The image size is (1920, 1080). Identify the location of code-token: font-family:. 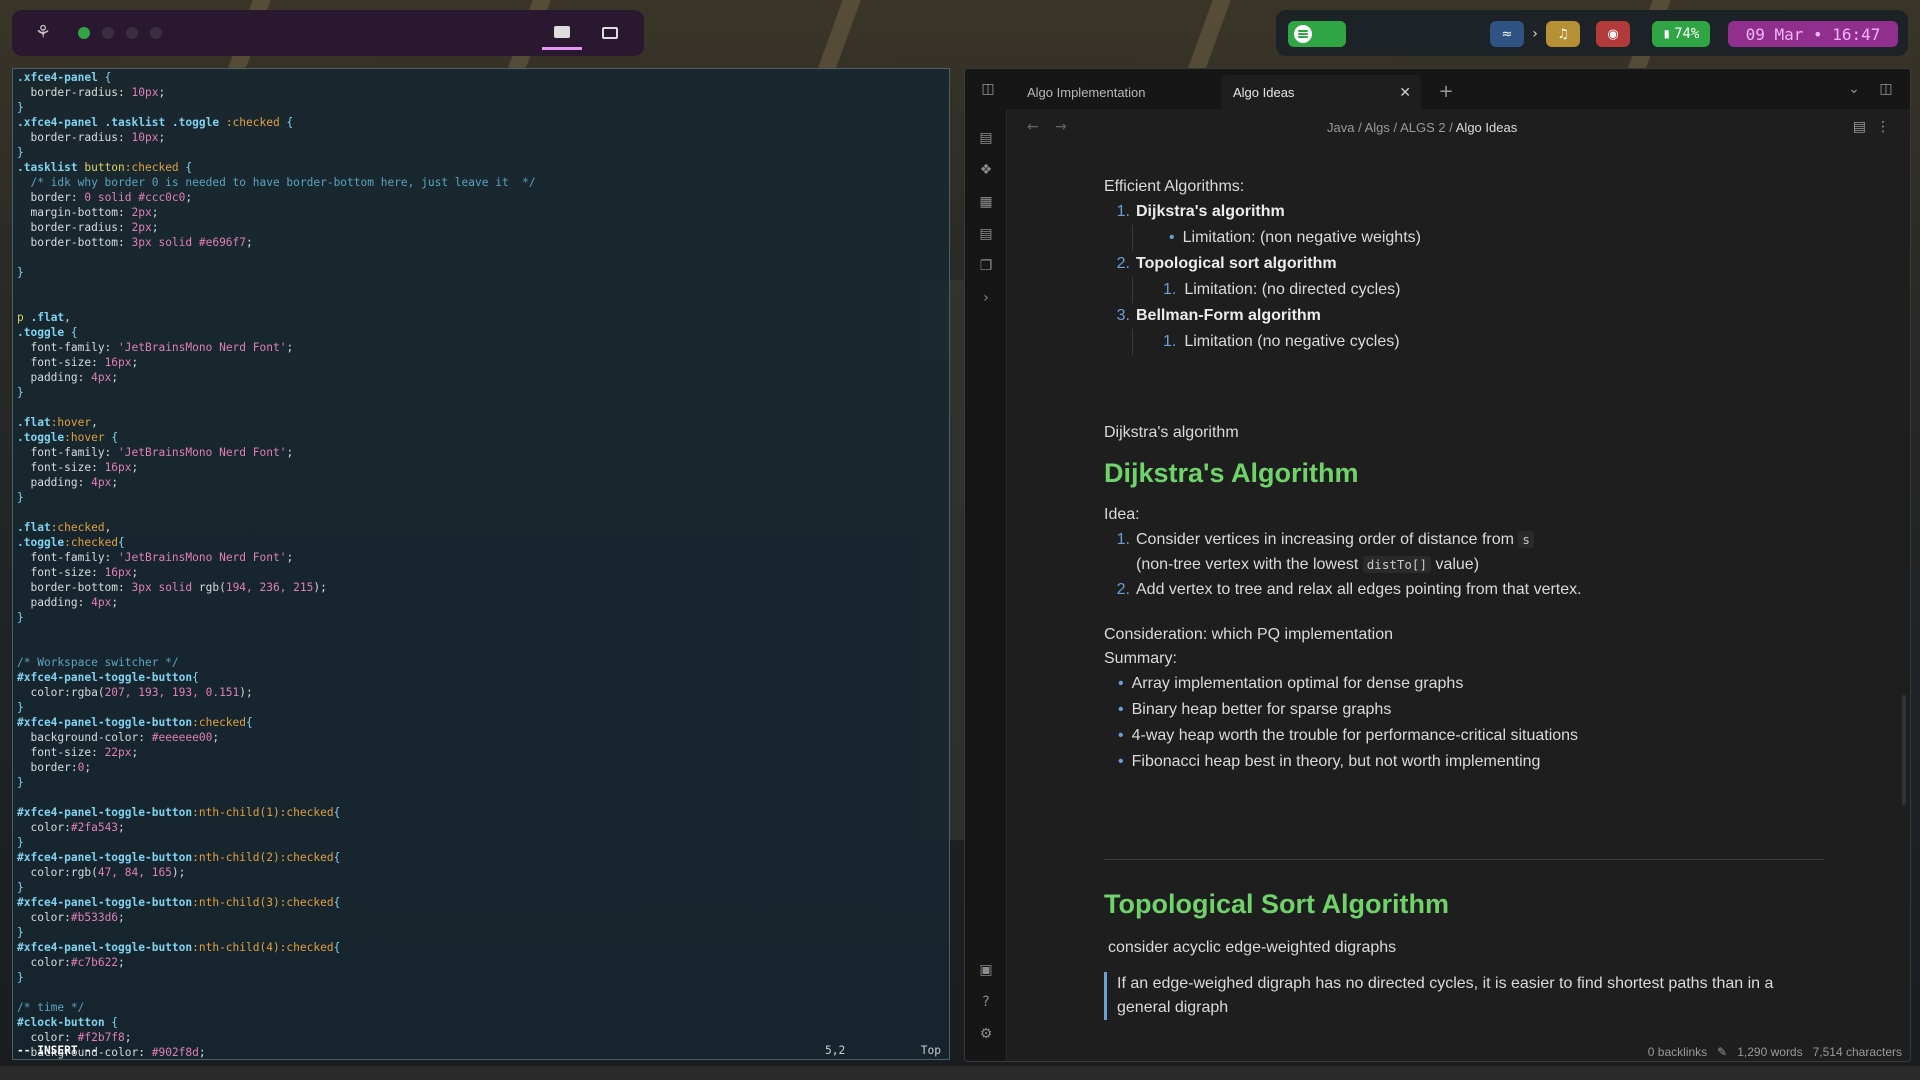
(68, 452).